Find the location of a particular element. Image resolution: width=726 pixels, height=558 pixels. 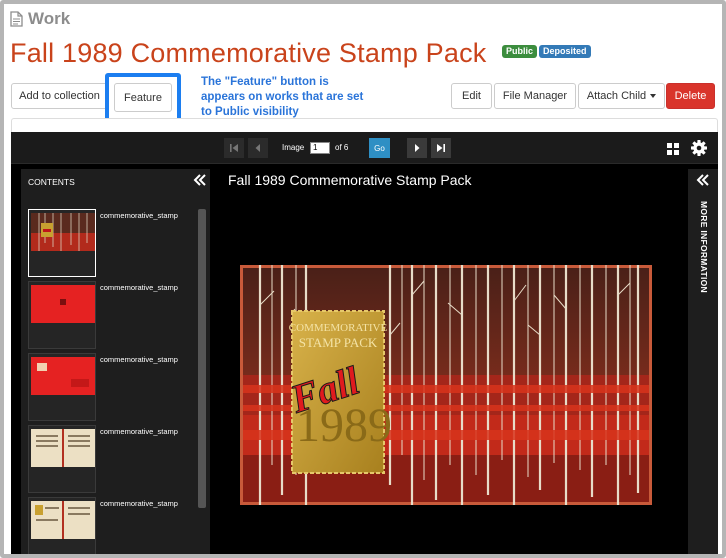

viewer-image-title: Fall 1989 Commemorative Stamp Pack is located at coordinates (350, 180).